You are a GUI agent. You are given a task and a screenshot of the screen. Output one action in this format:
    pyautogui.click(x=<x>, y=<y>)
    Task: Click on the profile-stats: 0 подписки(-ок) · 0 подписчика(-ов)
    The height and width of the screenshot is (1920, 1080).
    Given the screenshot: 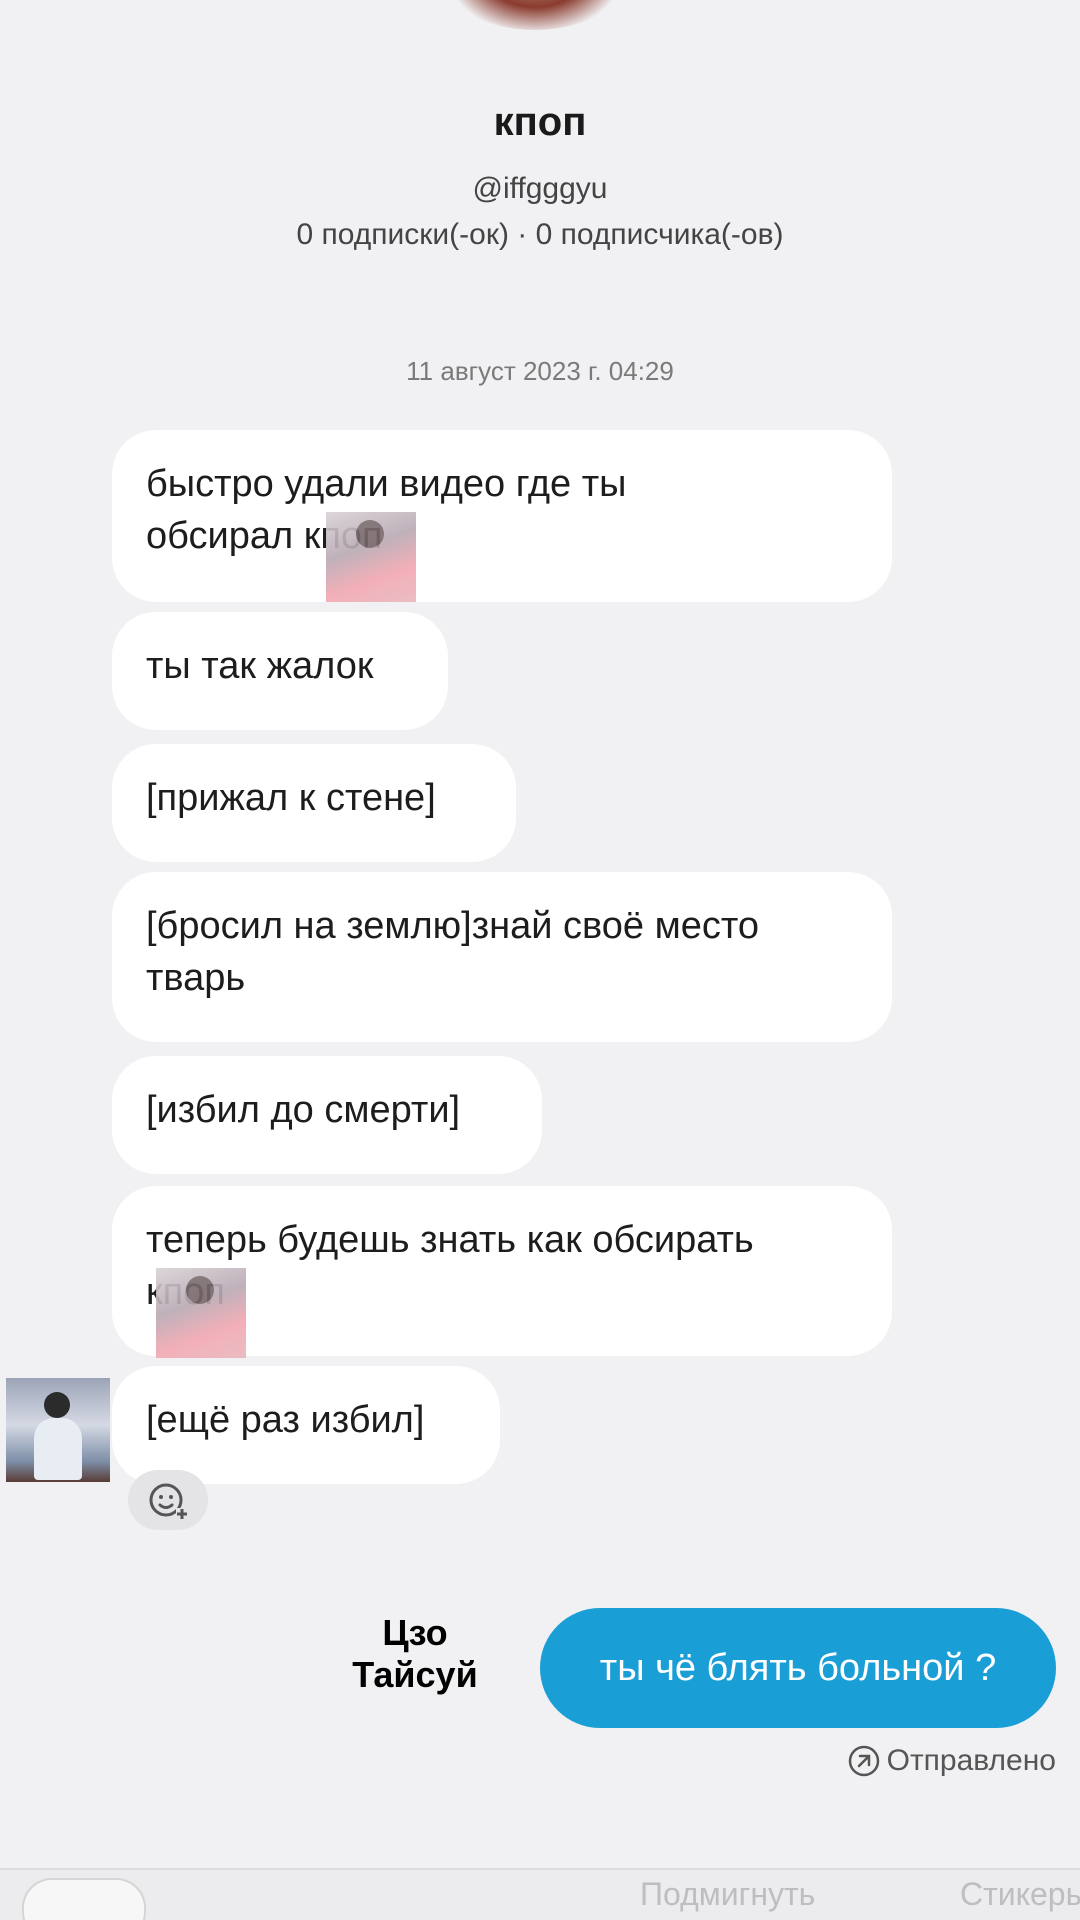 What is the action you would take?
    pyautogui.click(x=540, y=234)
    